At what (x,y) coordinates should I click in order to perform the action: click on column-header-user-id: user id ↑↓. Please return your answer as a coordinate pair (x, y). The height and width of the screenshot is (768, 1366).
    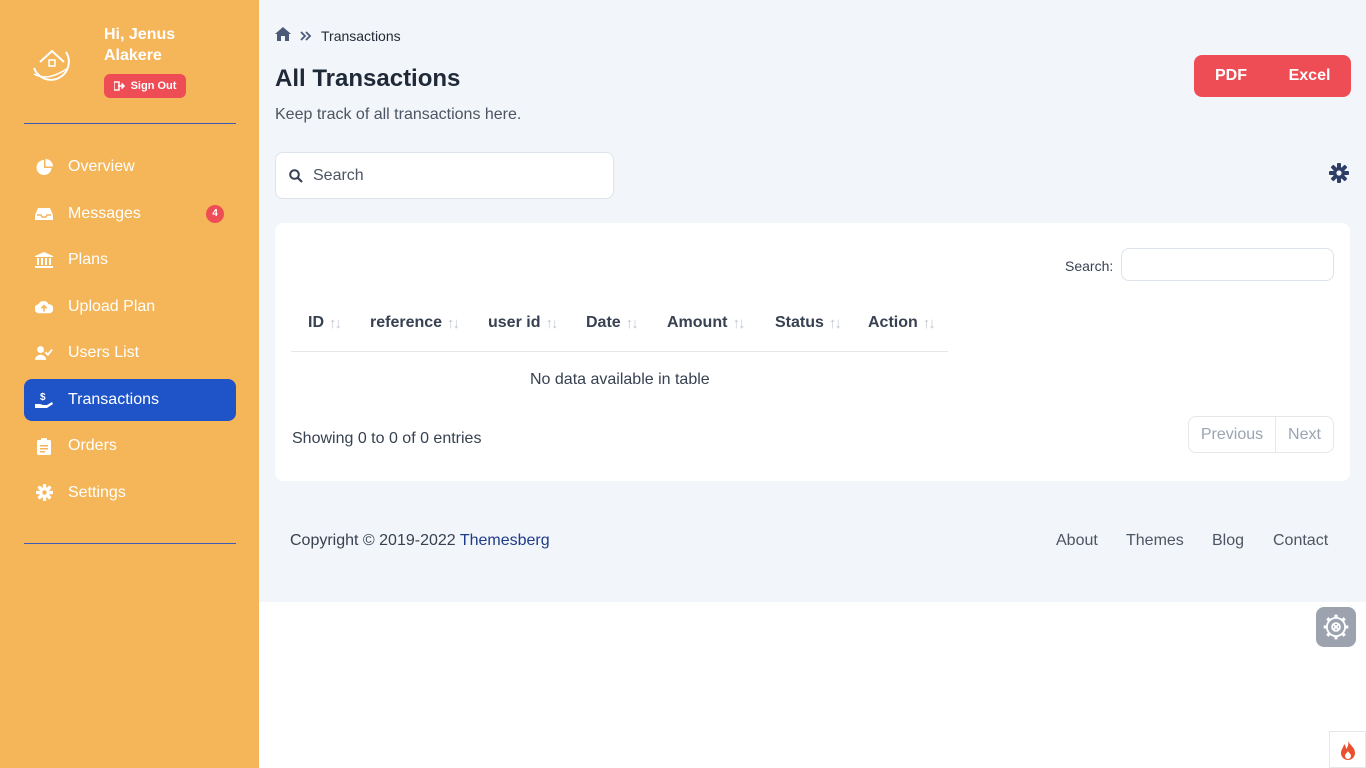
    Looking at the image, I should click on (523, 323).